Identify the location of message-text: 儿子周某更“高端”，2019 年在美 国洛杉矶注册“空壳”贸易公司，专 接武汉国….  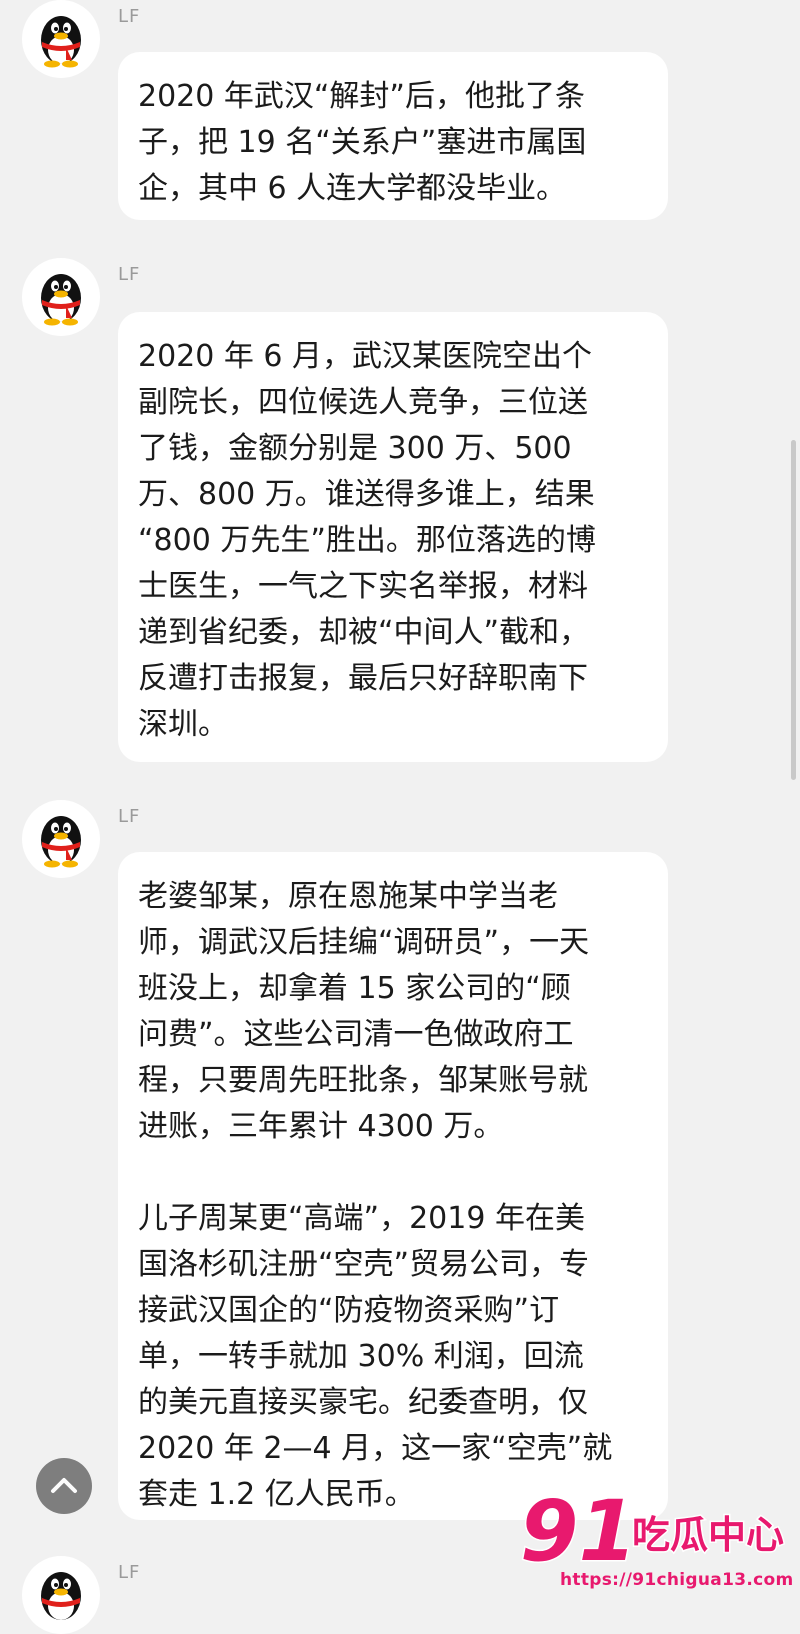
(375, 1356).